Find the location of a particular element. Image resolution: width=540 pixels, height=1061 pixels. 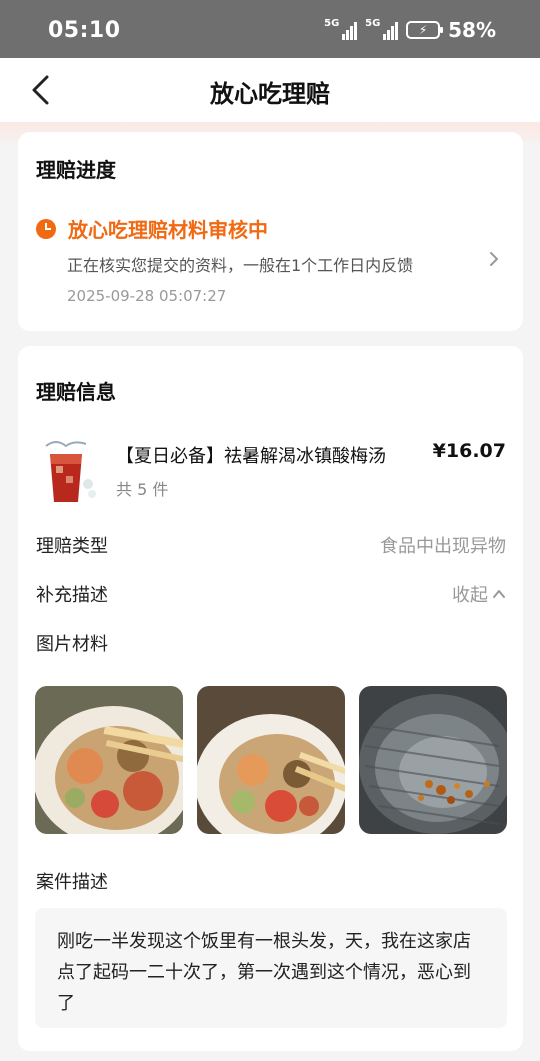

battery-percent: 58% is located at coordinates (472, 30).